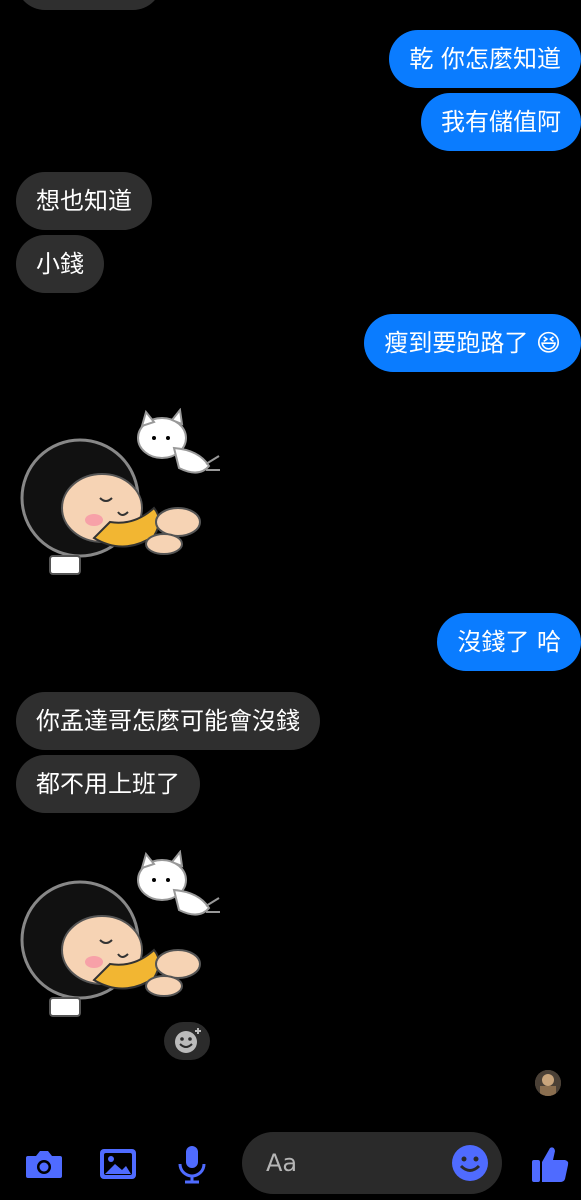 This screenshot has width=581, height=1200. Describe the element at coordinates (282, 1163) in the screenshot. I see `message-input-placeholder: Aa` at that location.